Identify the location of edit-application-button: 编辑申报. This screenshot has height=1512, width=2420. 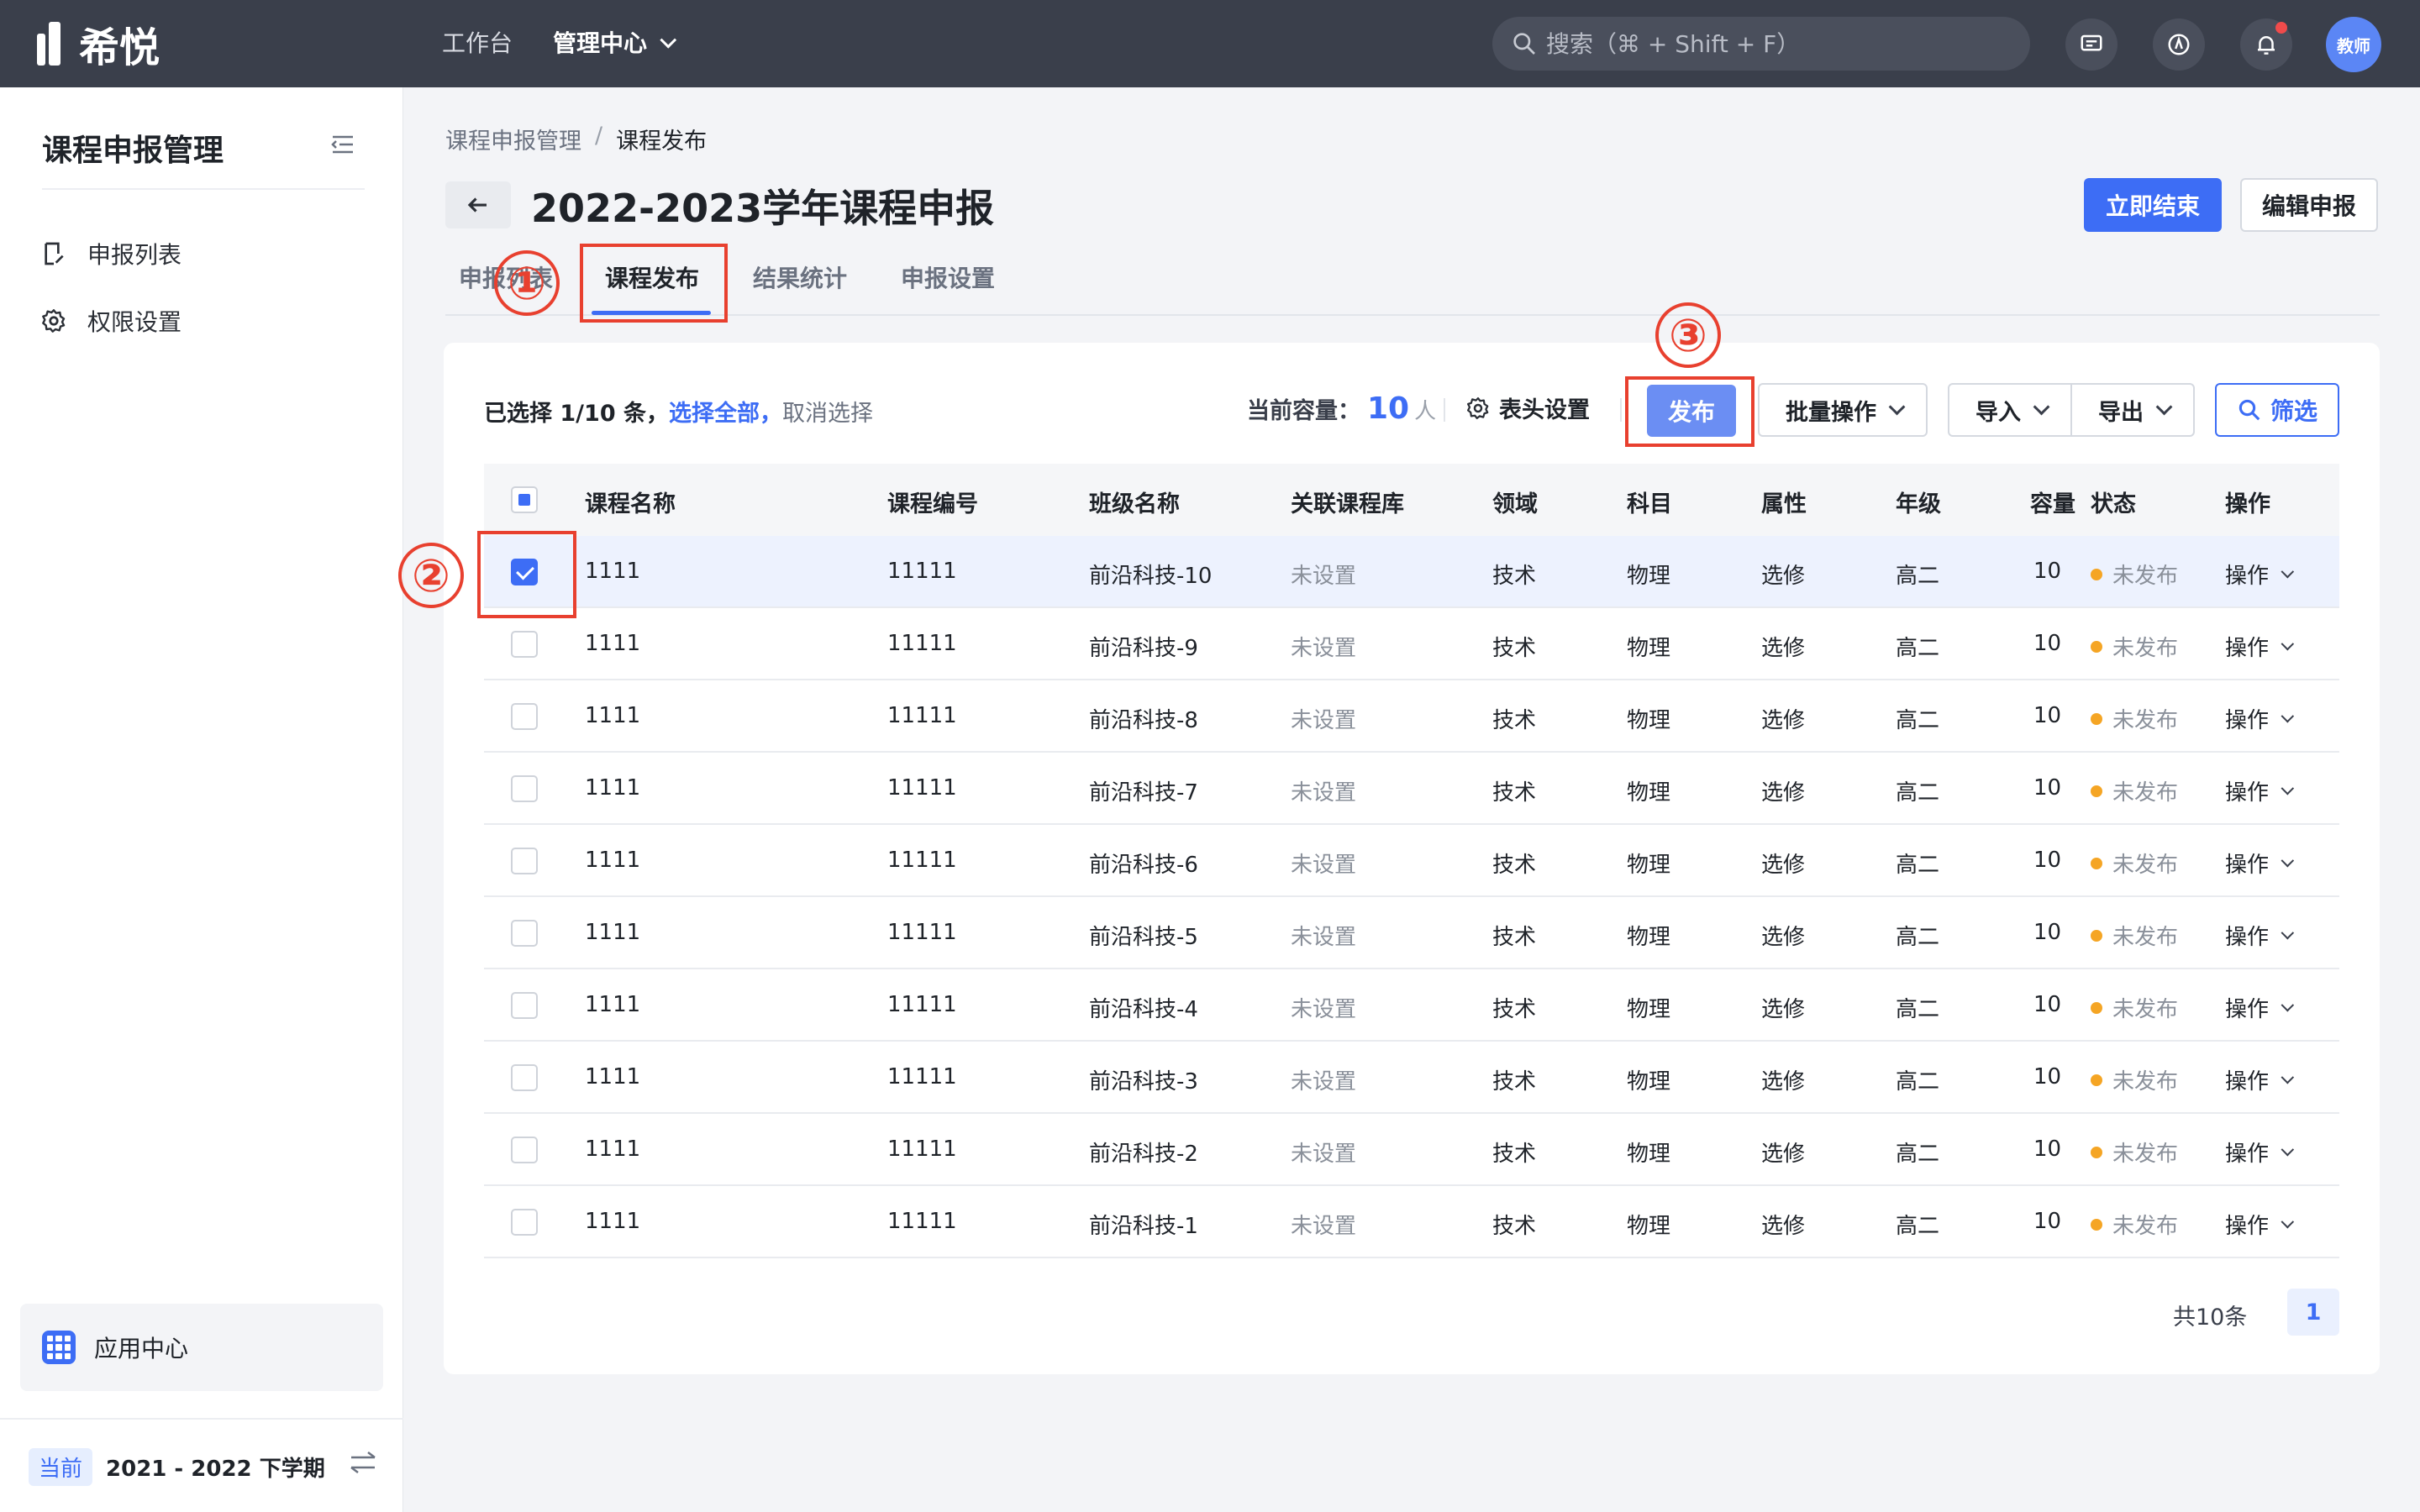
(2309, 205).